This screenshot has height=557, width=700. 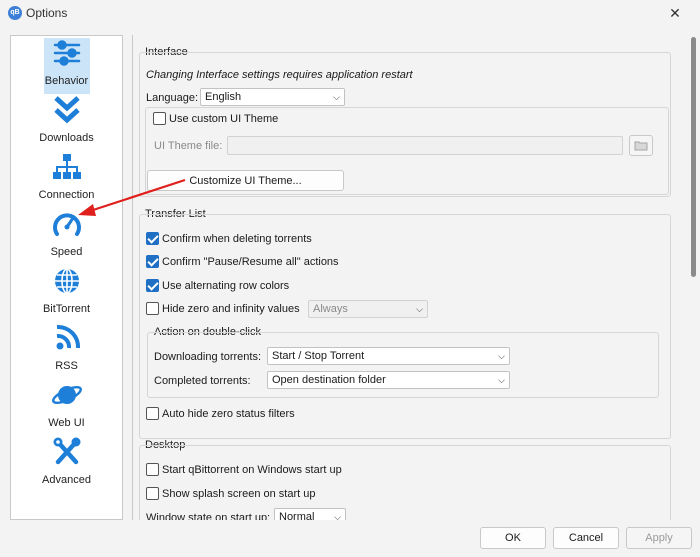 I want to click on confirm-pause-label: Confirm "Pause/Resume all" actions, so click(x=250, y=262).